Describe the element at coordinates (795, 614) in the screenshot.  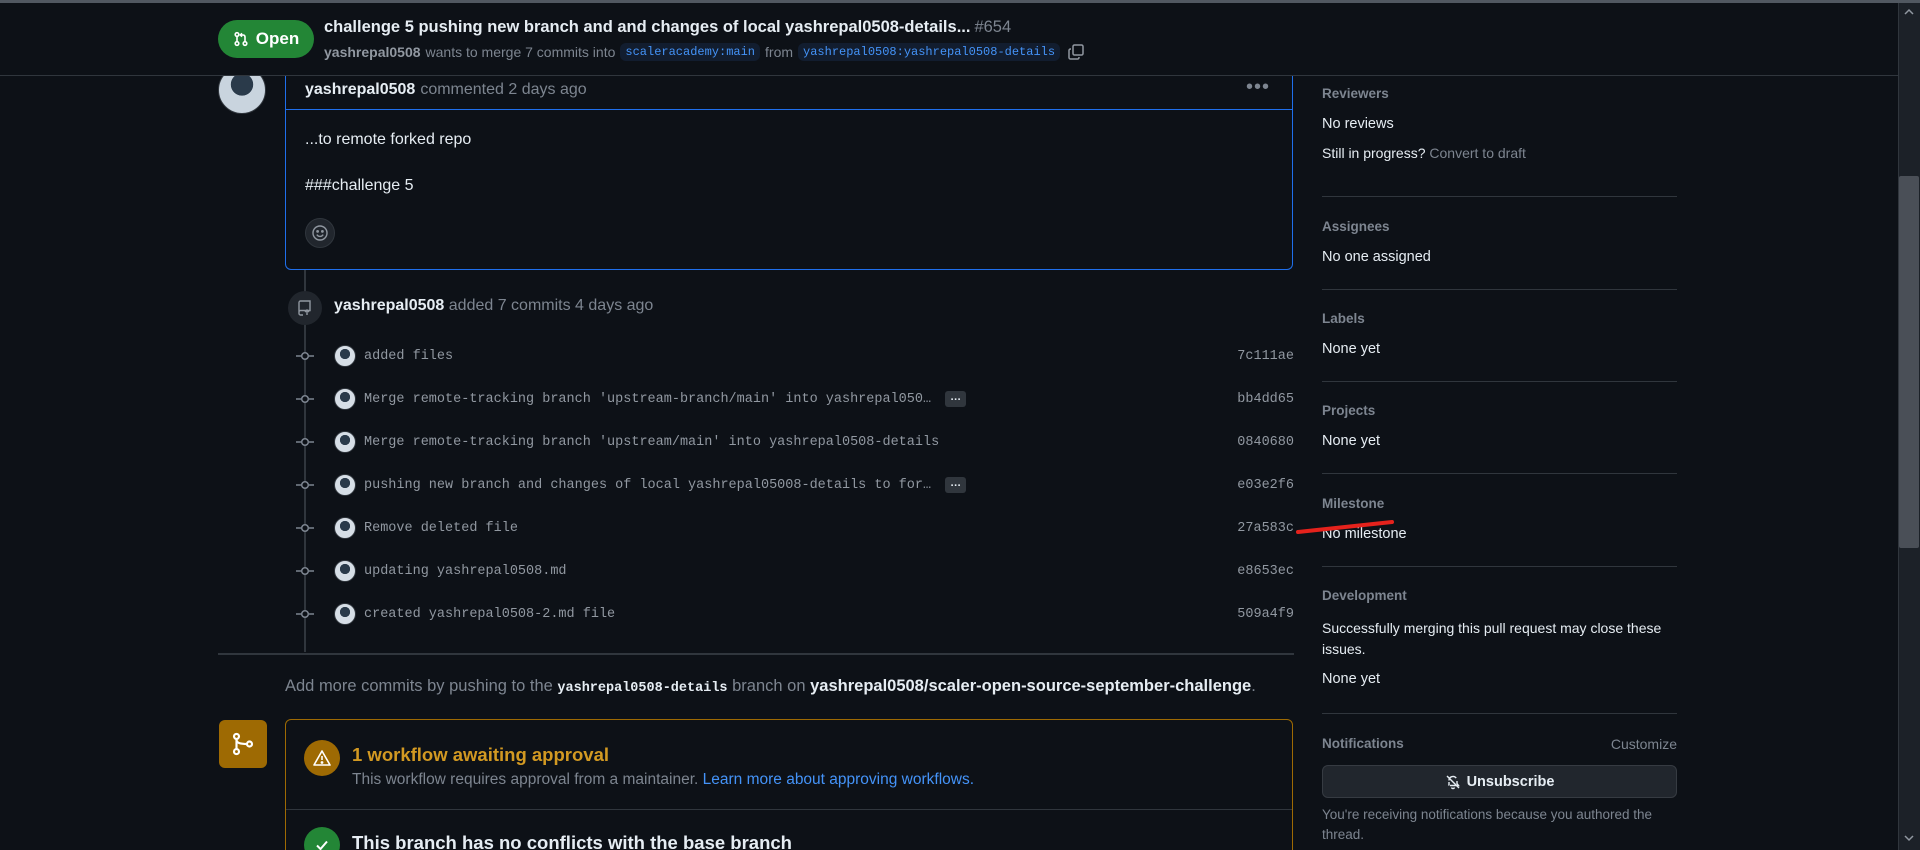
I see `commit-row: created yashrepal0508-2.md file 509a4f9` at that location.